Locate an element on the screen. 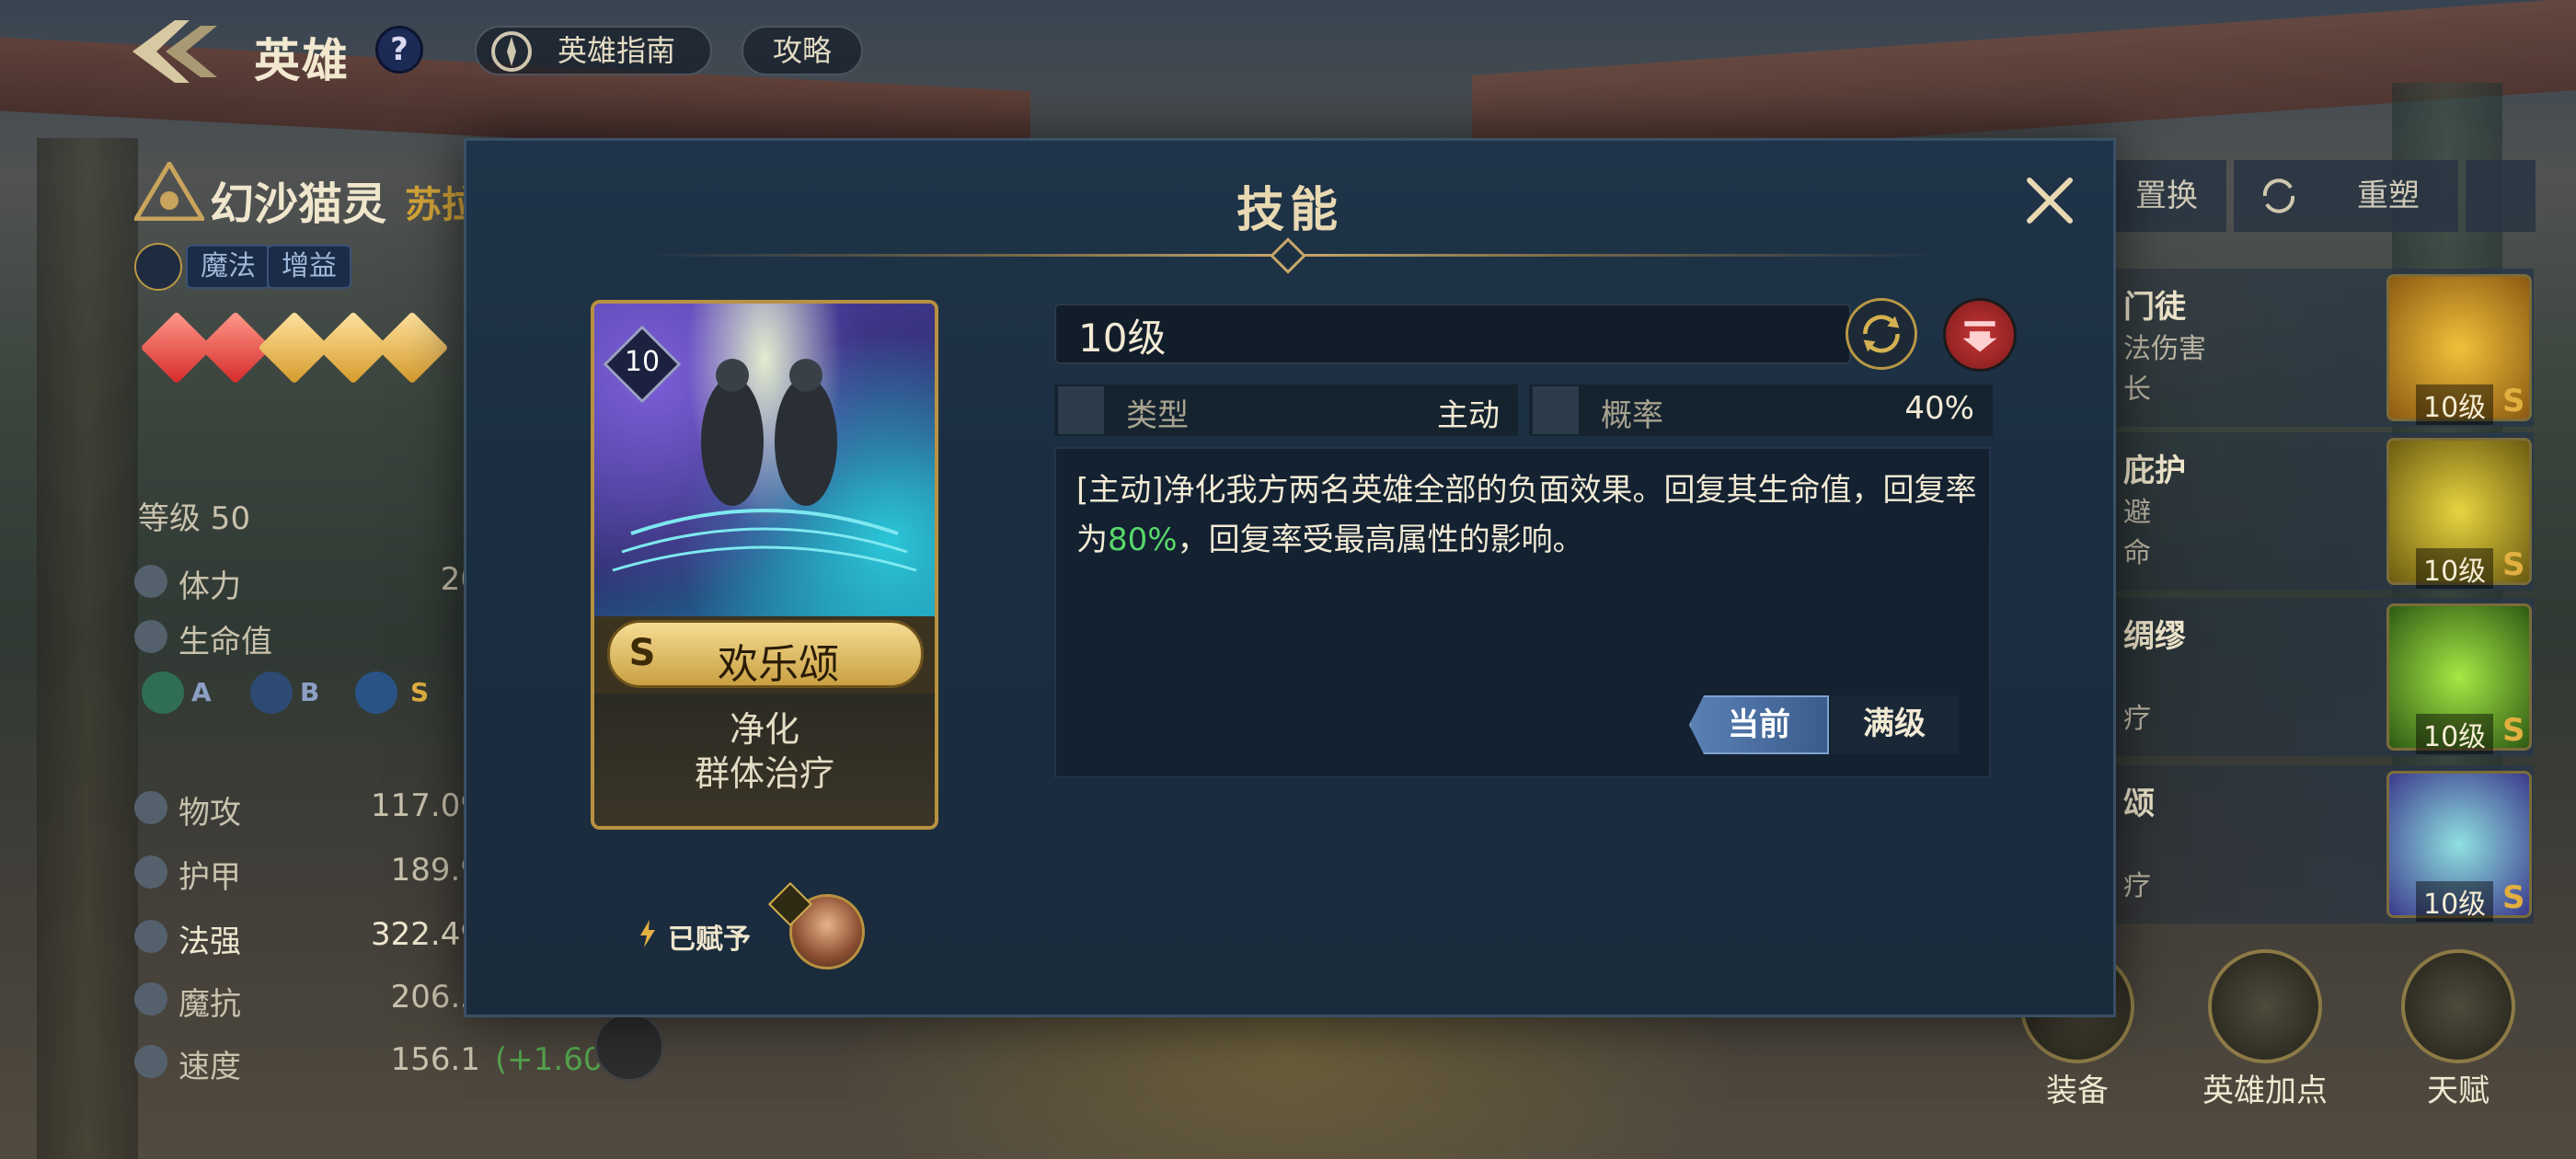  shield-icon is located at coordinates (150, 872).